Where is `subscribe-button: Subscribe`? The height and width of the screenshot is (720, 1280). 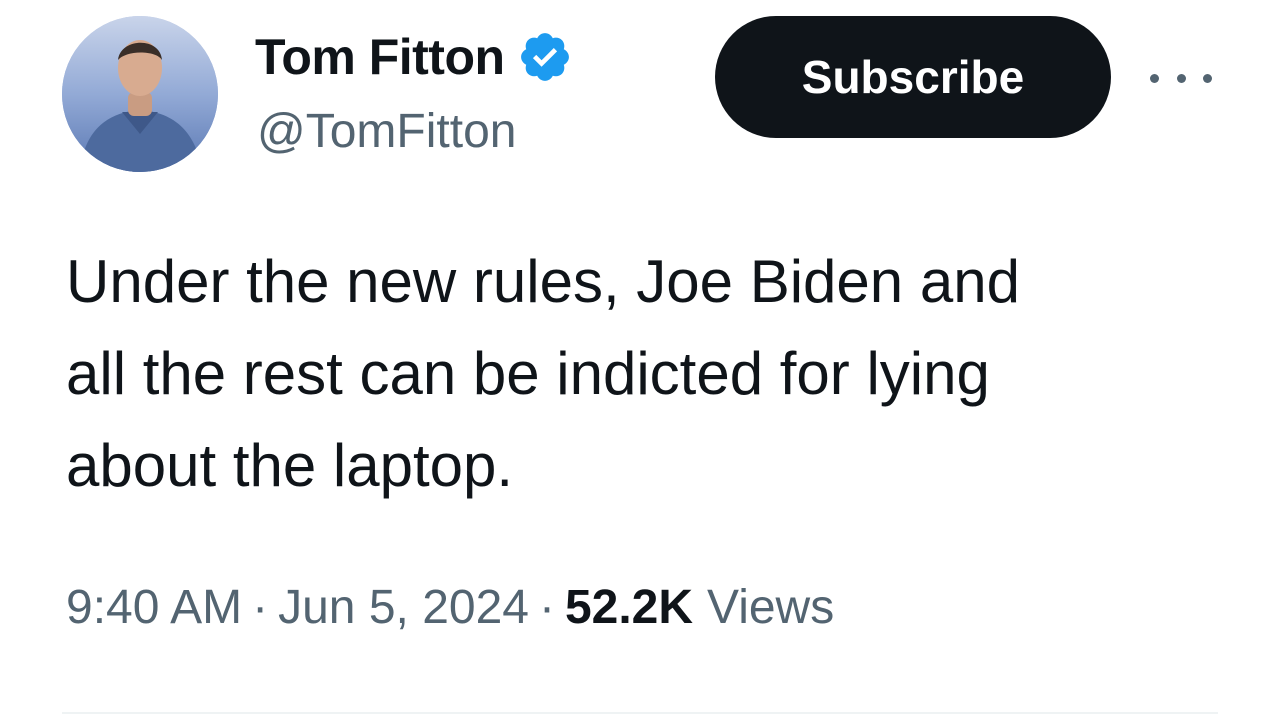 subscribe-button: Subscribe is located at coordinates (913, 77).